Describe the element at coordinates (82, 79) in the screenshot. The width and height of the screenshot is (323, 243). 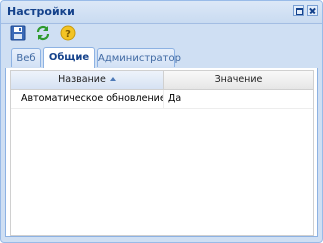
I see `column-header-name-label: Название` at that location.